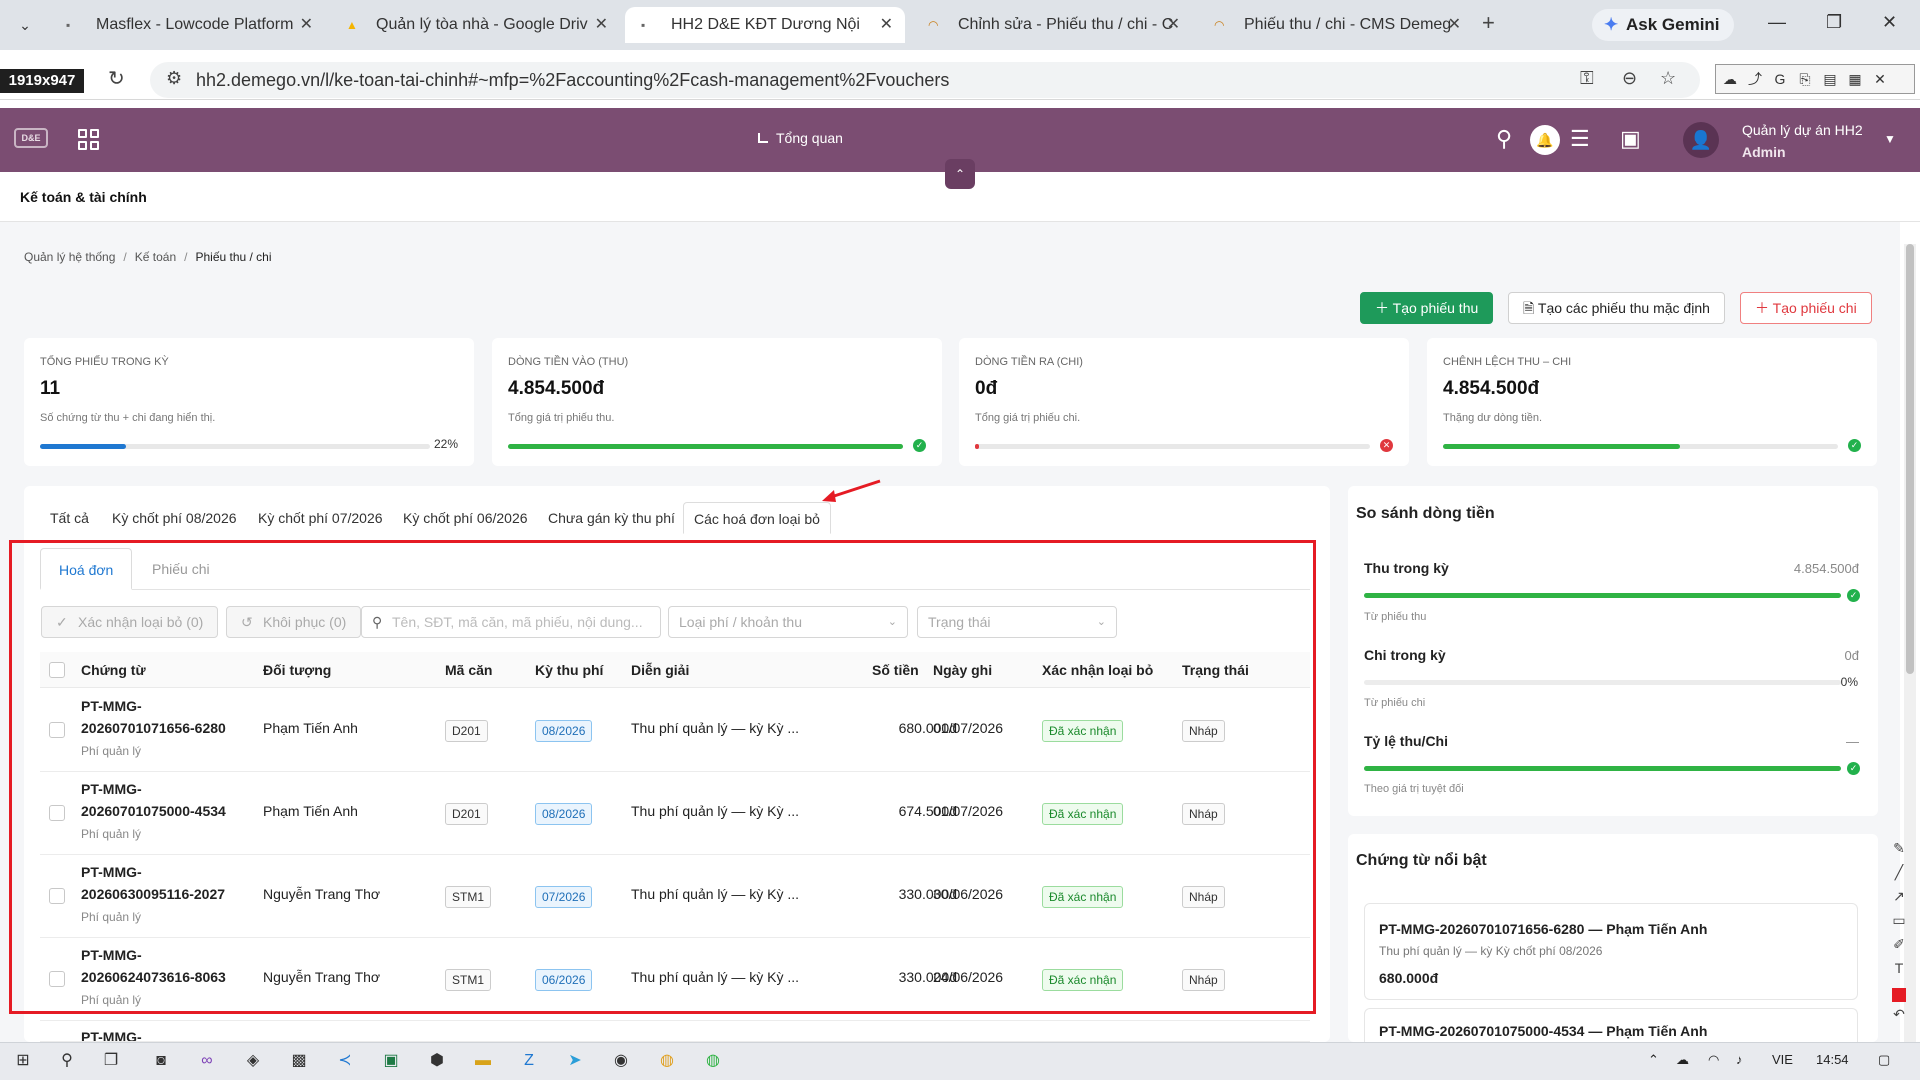 This screenshot has height=1080, width=1920. What do you see at coordinates (174, 78) in the screenshot?
I see `site-info-icon: ⚙` at bounding box center [174, 78].